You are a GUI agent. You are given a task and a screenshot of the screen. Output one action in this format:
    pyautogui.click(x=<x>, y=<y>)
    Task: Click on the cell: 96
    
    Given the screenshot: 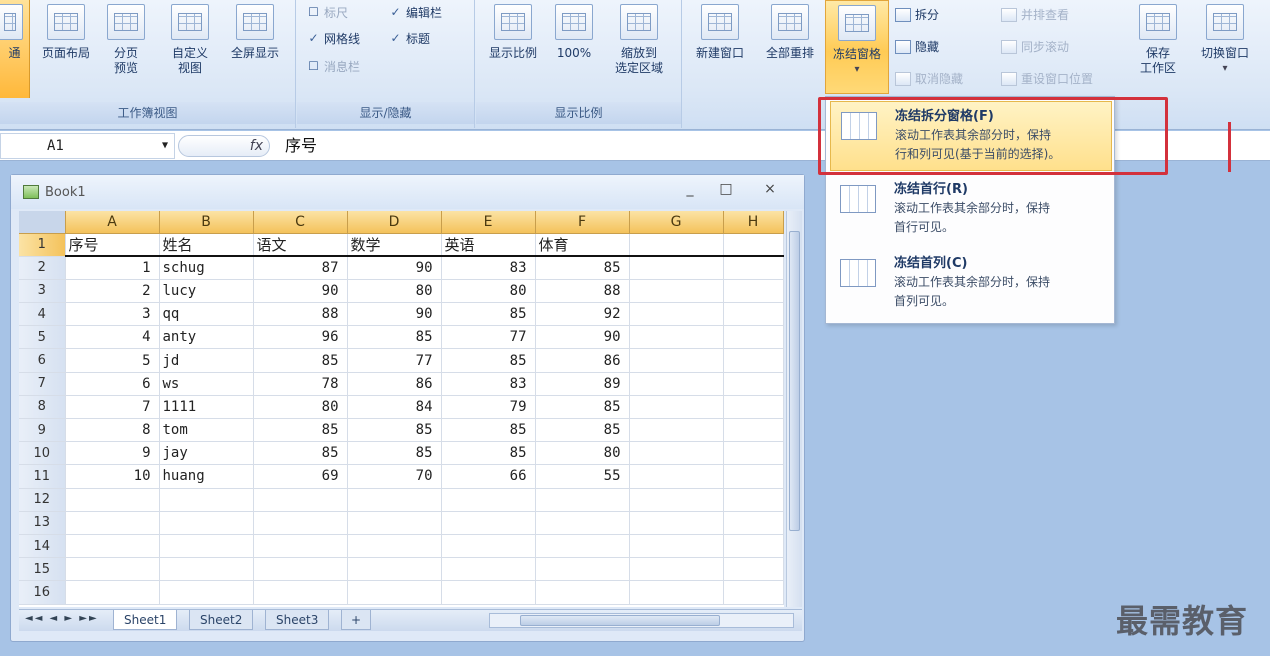 What is the action you would take?
    pyautogui.click(x=300, y=337)
    